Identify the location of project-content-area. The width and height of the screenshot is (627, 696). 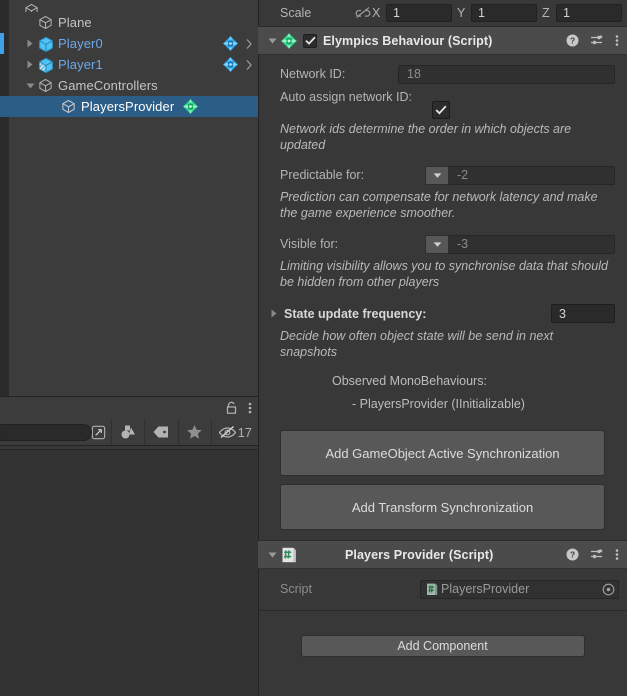
(129, 572).